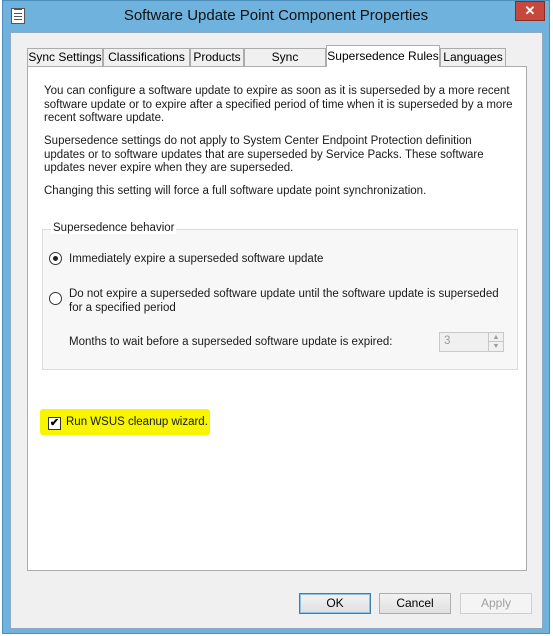  I want to click on tab-supersedence-rules: Supersedence Rules, so click(383, 56).